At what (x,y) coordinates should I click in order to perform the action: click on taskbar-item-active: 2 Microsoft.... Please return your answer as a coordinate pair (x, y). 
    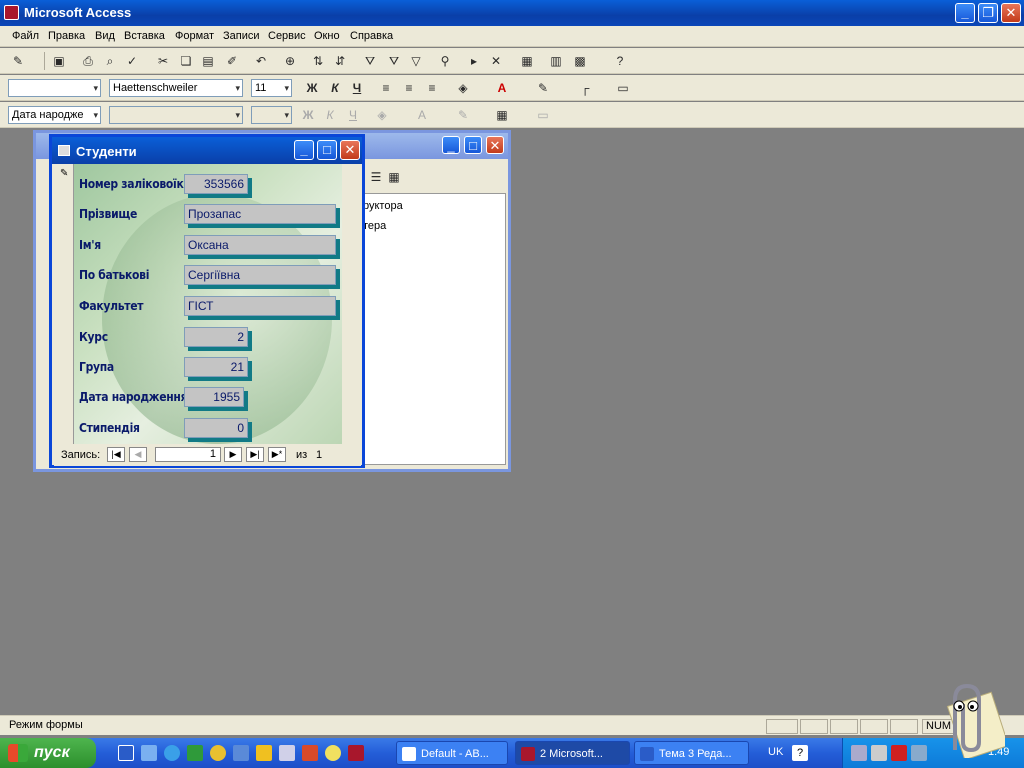
    Looking at the image, I should click on (572, 753).